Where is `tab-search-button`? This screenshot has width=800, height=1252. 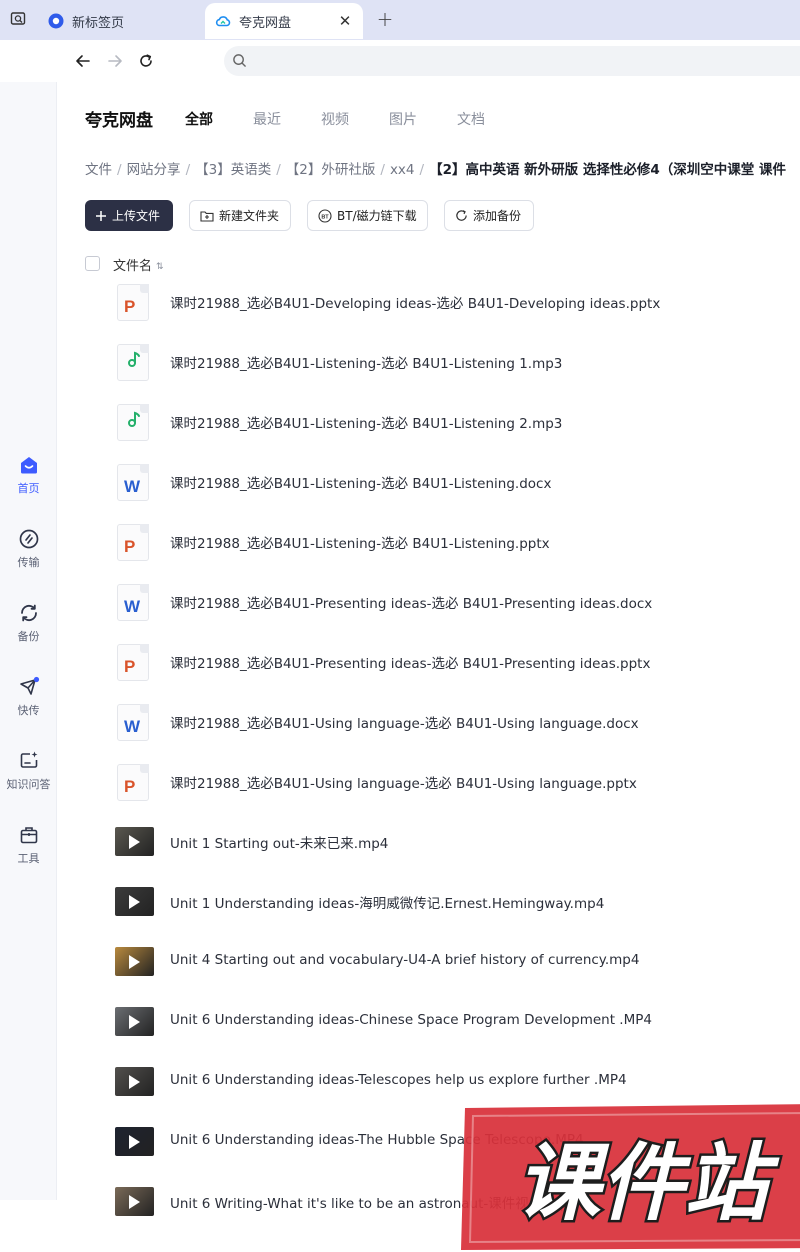 tab-search-button is located at coordinates (18, 19).